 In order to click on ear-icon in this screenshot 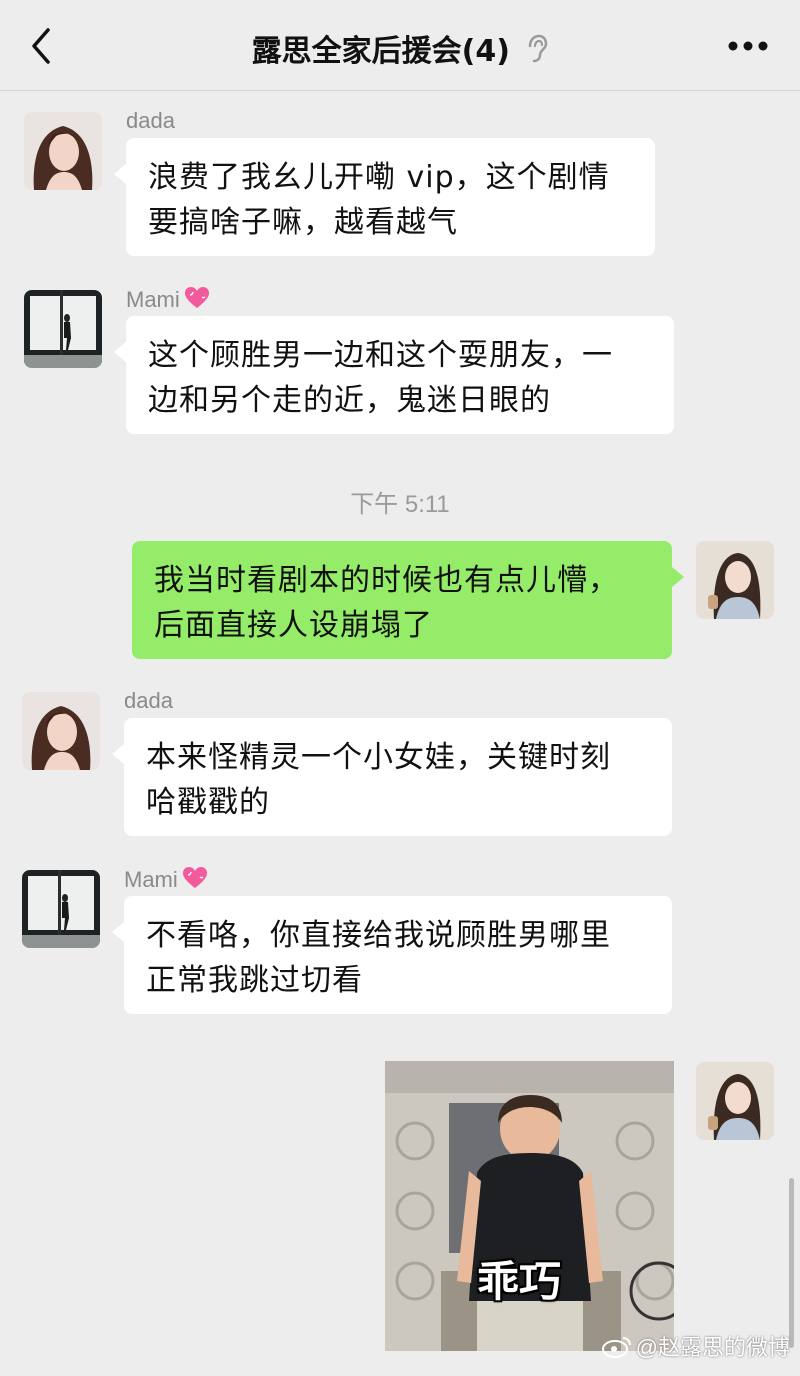, I will do `click(537, 53)`.